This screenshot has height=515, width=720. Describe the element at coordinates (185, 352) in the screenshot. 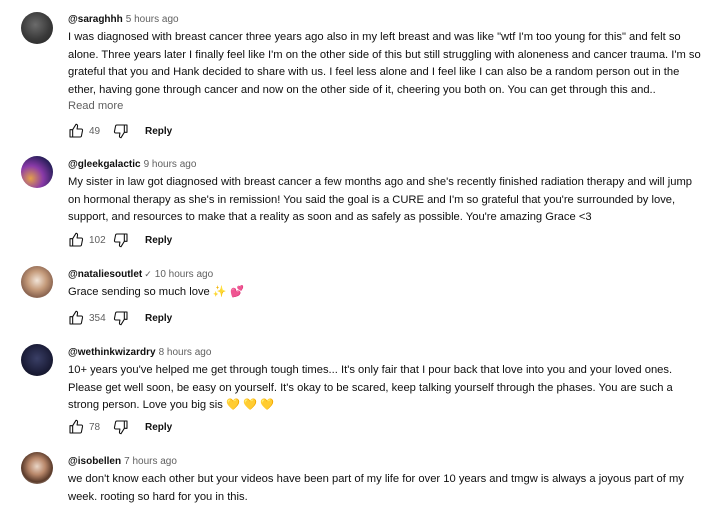

I see `comment-time: 8 hours ago` at that location.